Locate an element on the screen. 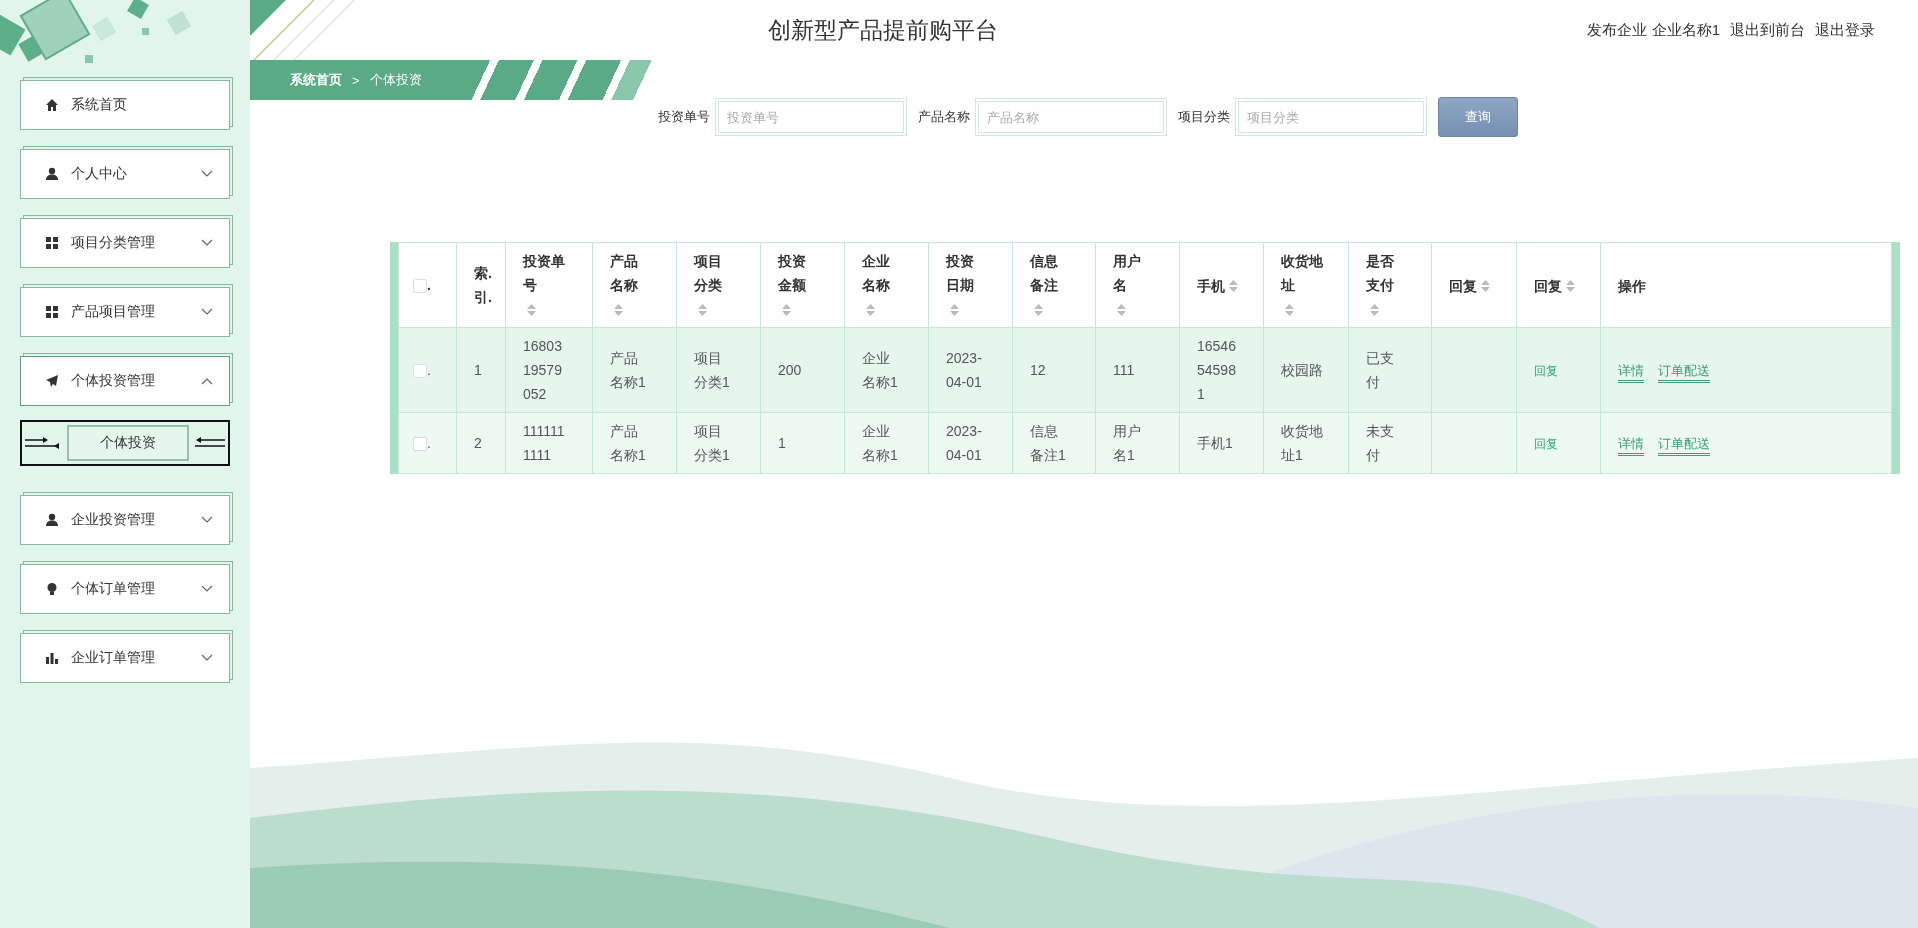 The height and width of the screenshot is (928, 1918). table-cell: 信息备注1 is located at coordinates (1048, 443).